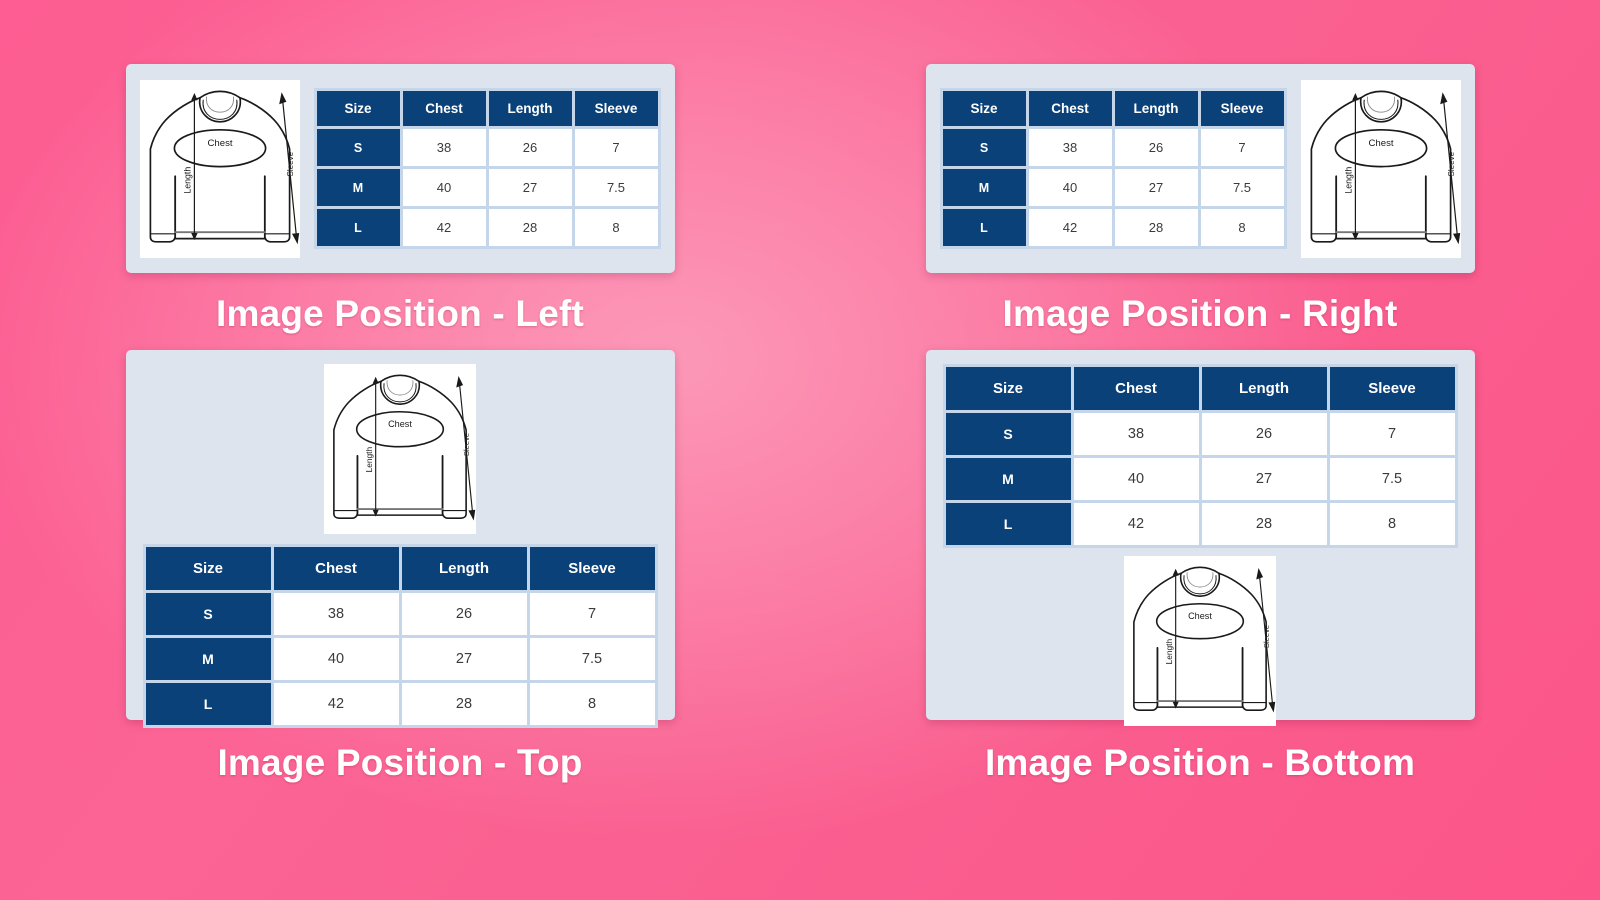 Image resolution: width=1600 pixels, height=900 pixels. Describe the element at coordinates (1200, 762) in the screenshot. I see `panel-caption: Image Position - Bottom` at that location.